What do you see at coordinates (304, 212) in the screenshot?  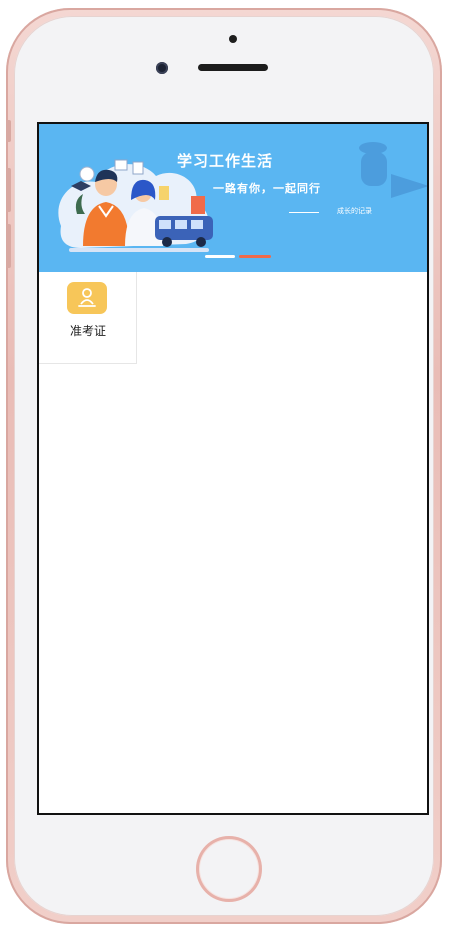 I see `banner-divider` at bounding box center [304, 212].